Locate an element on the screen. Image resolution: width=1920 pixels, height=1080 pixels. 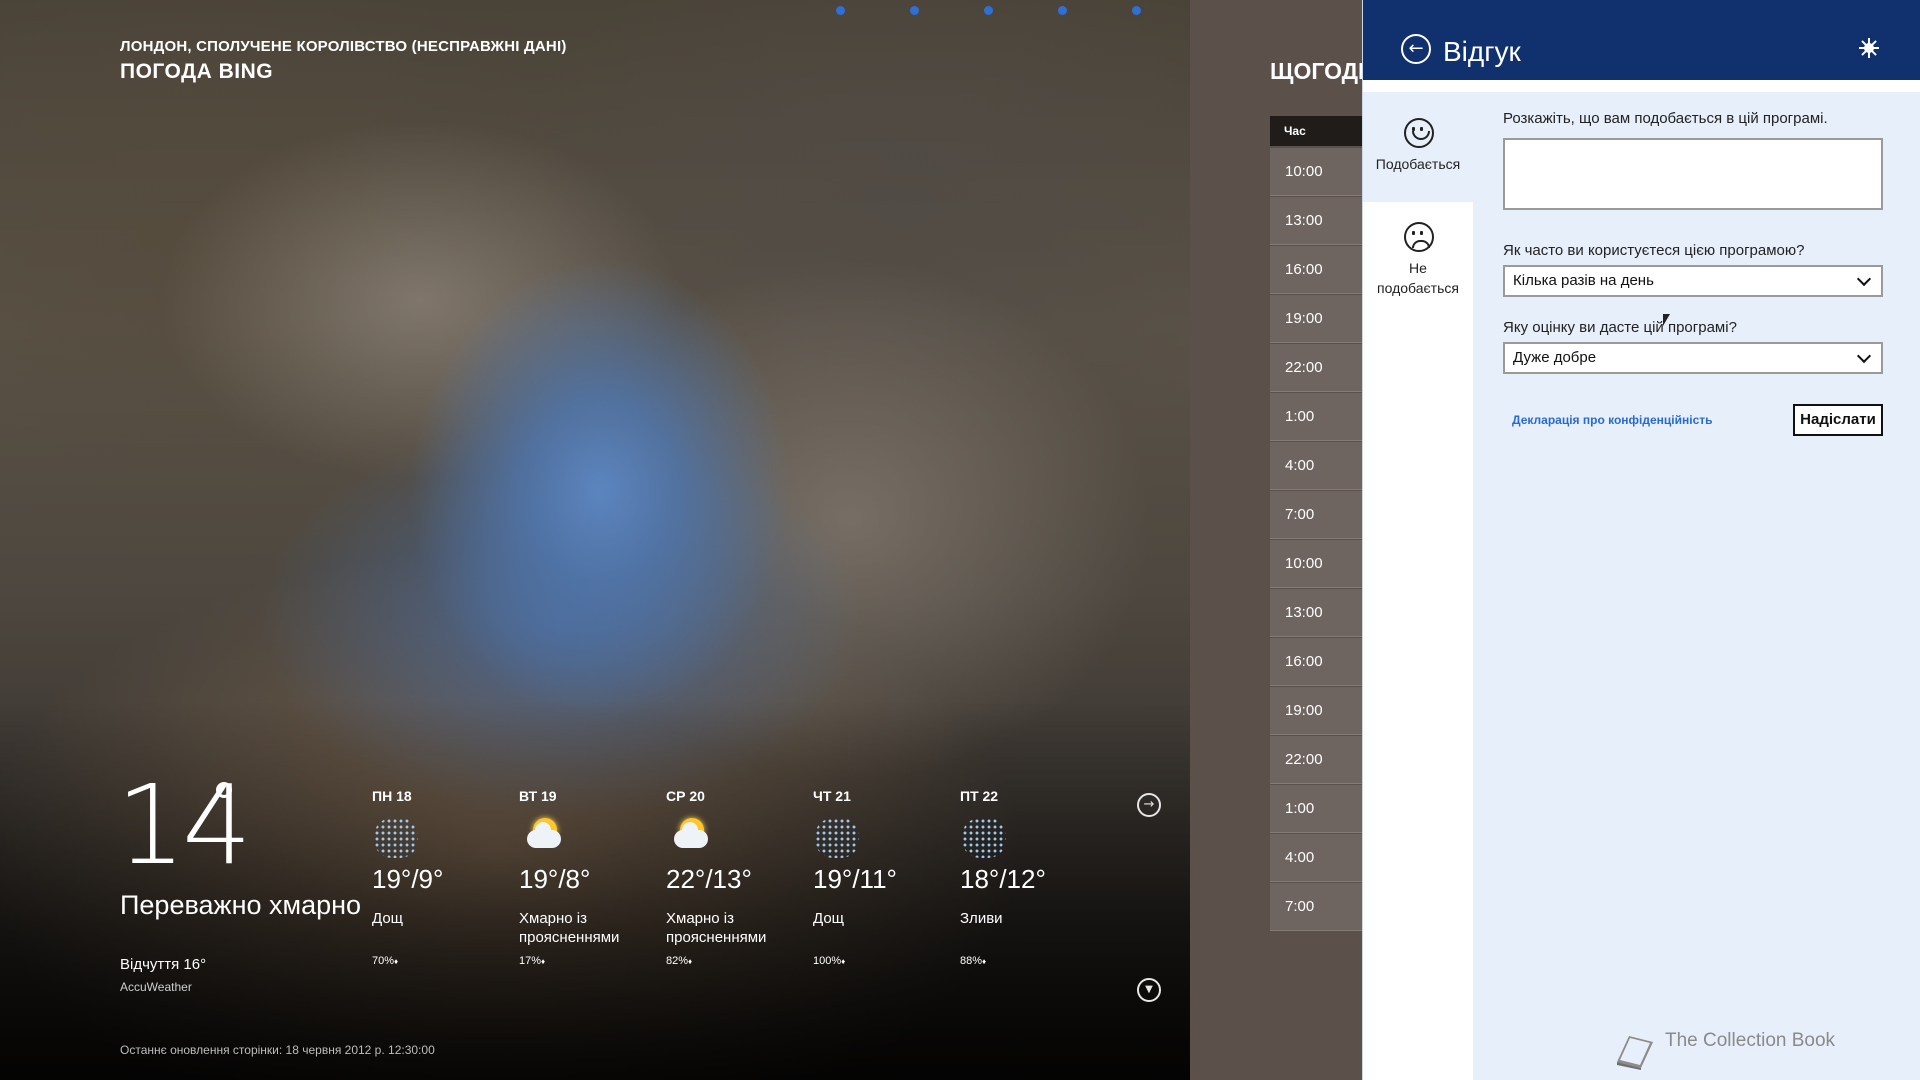
frequency-value: Кілька разів на день is located at coordinates (1583, 280).